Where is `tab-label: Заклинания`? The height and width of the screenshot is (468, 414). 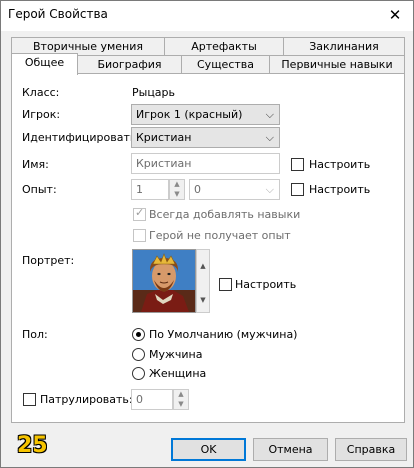 tab-label: Заклинания is located at coordinates (344, 46).